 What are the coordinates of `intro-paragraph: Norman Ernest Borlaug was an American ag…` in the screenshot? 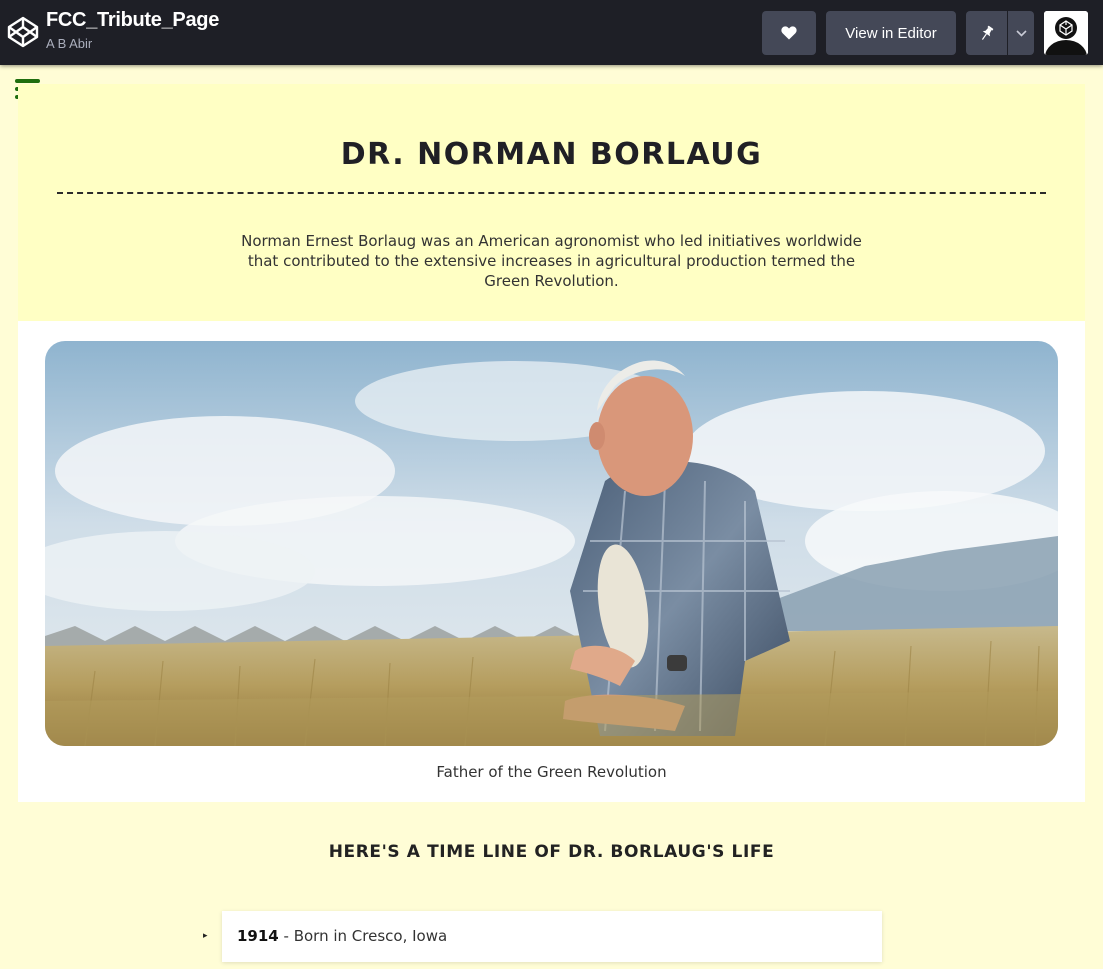 It's located at (551, 261).